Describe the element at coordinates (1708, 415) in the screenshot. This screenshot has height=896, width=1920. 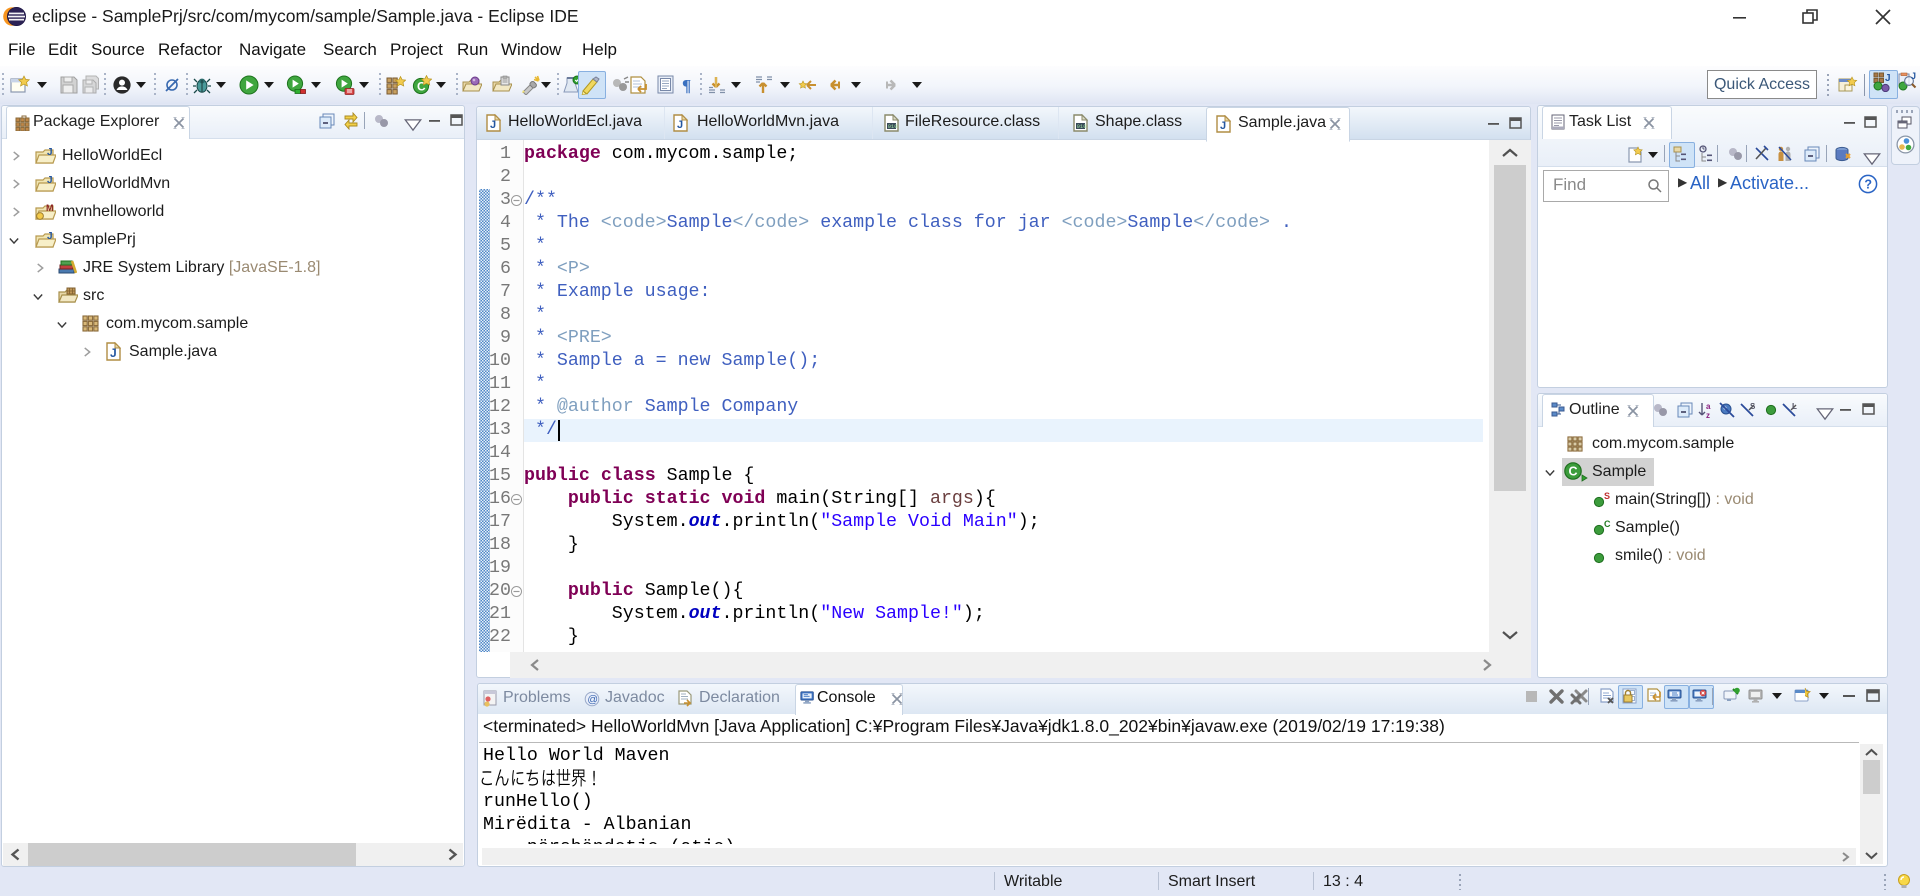
I see `svg-text: z` at that location.